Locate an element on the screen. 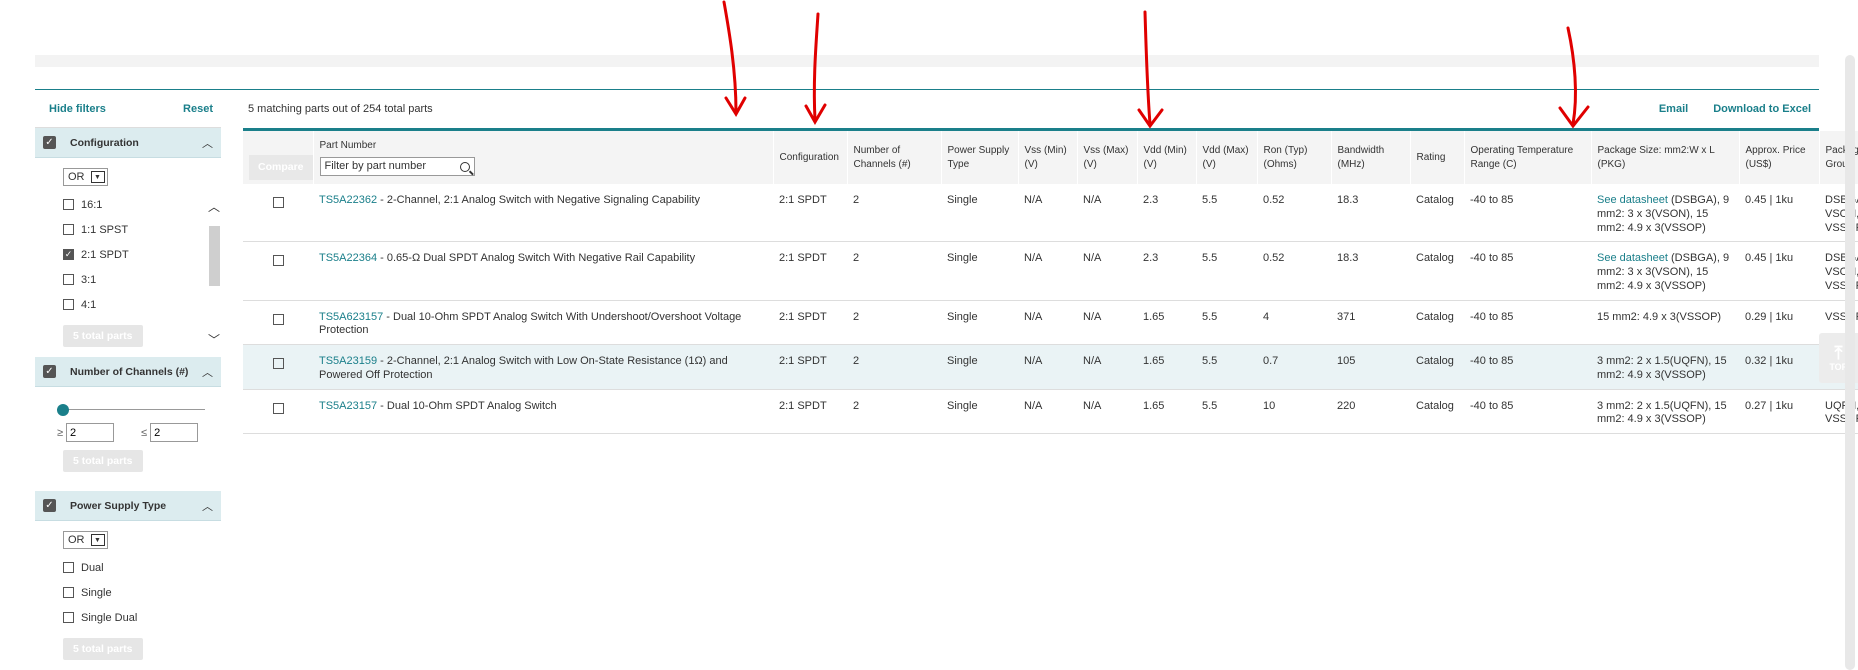 The height and width of the screenshot is (670, 1858). option-item: 3:1 is located at coordinates (142, 279).